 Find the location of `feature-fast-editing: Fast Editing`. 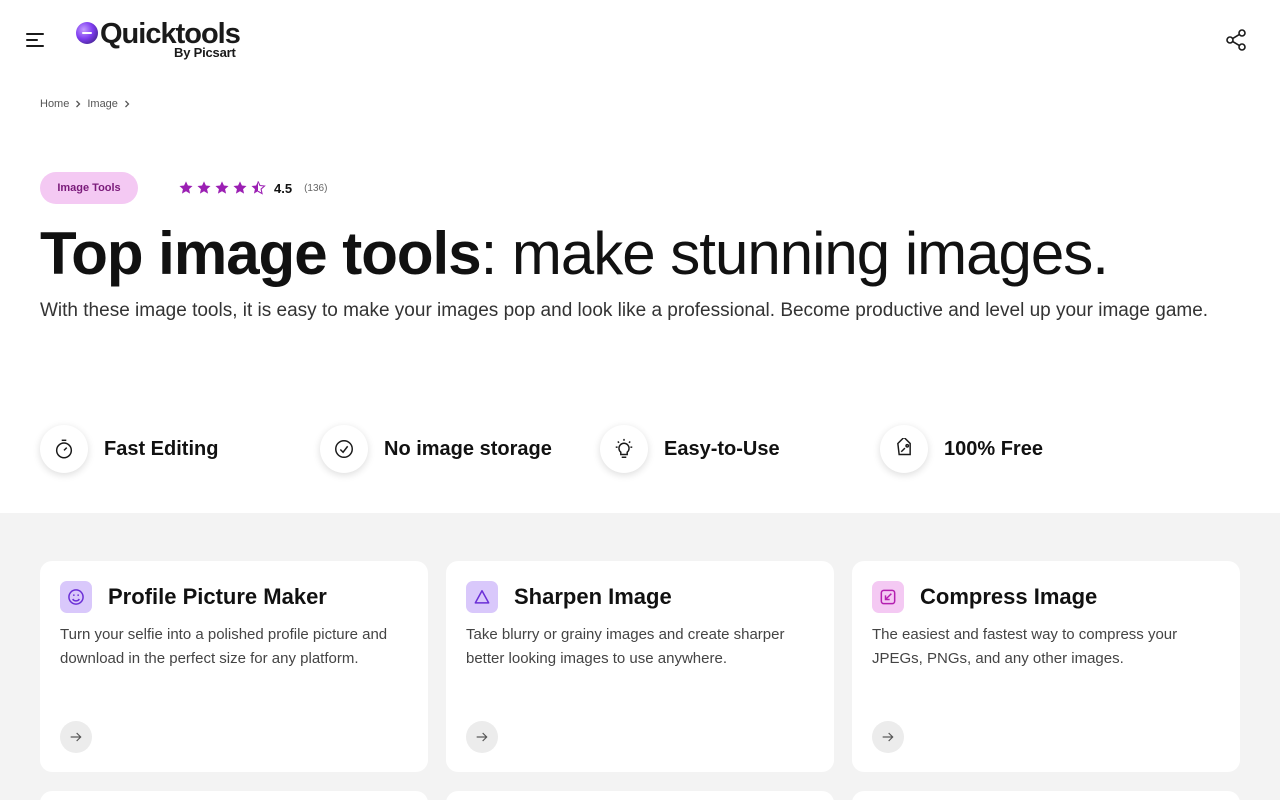

feature-fast-editing: Fast Editing is located at coordinates (129, 449).